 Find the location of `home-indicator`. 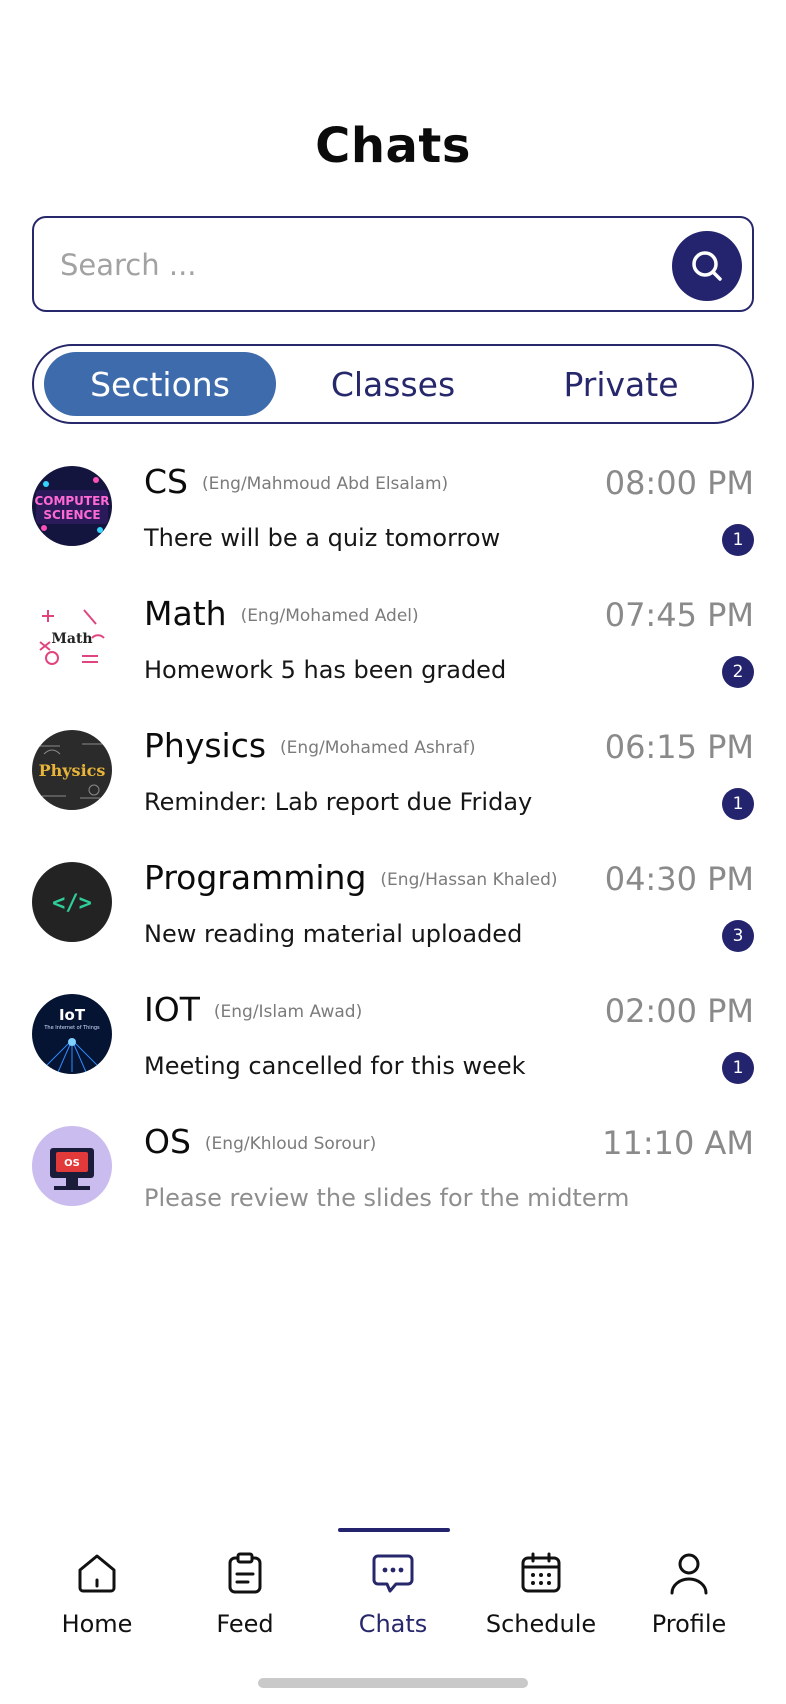

home-indicator is located at coordinates (393, 1683).